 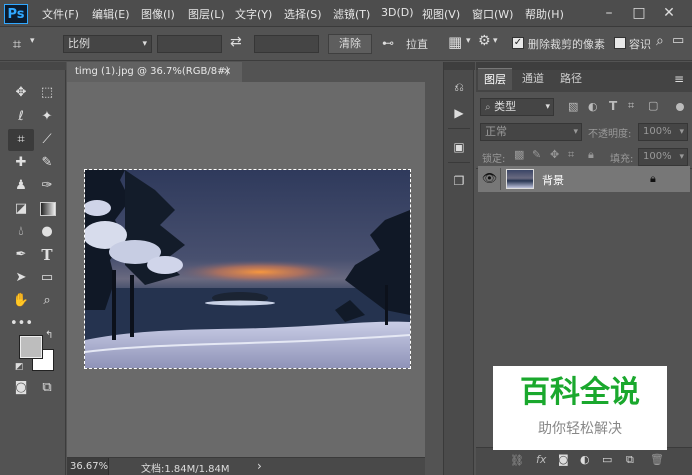 What do you see at coordinates (47, 186) in the screenshot?
I see `history-brush-tool-icon: ✑` at bounding box center [47, 186].